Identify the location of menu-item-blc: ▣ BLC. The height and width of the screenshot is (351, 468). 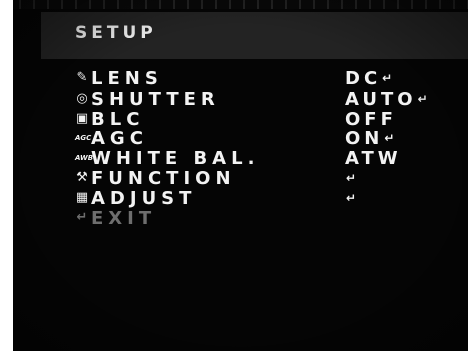
(110, 119).